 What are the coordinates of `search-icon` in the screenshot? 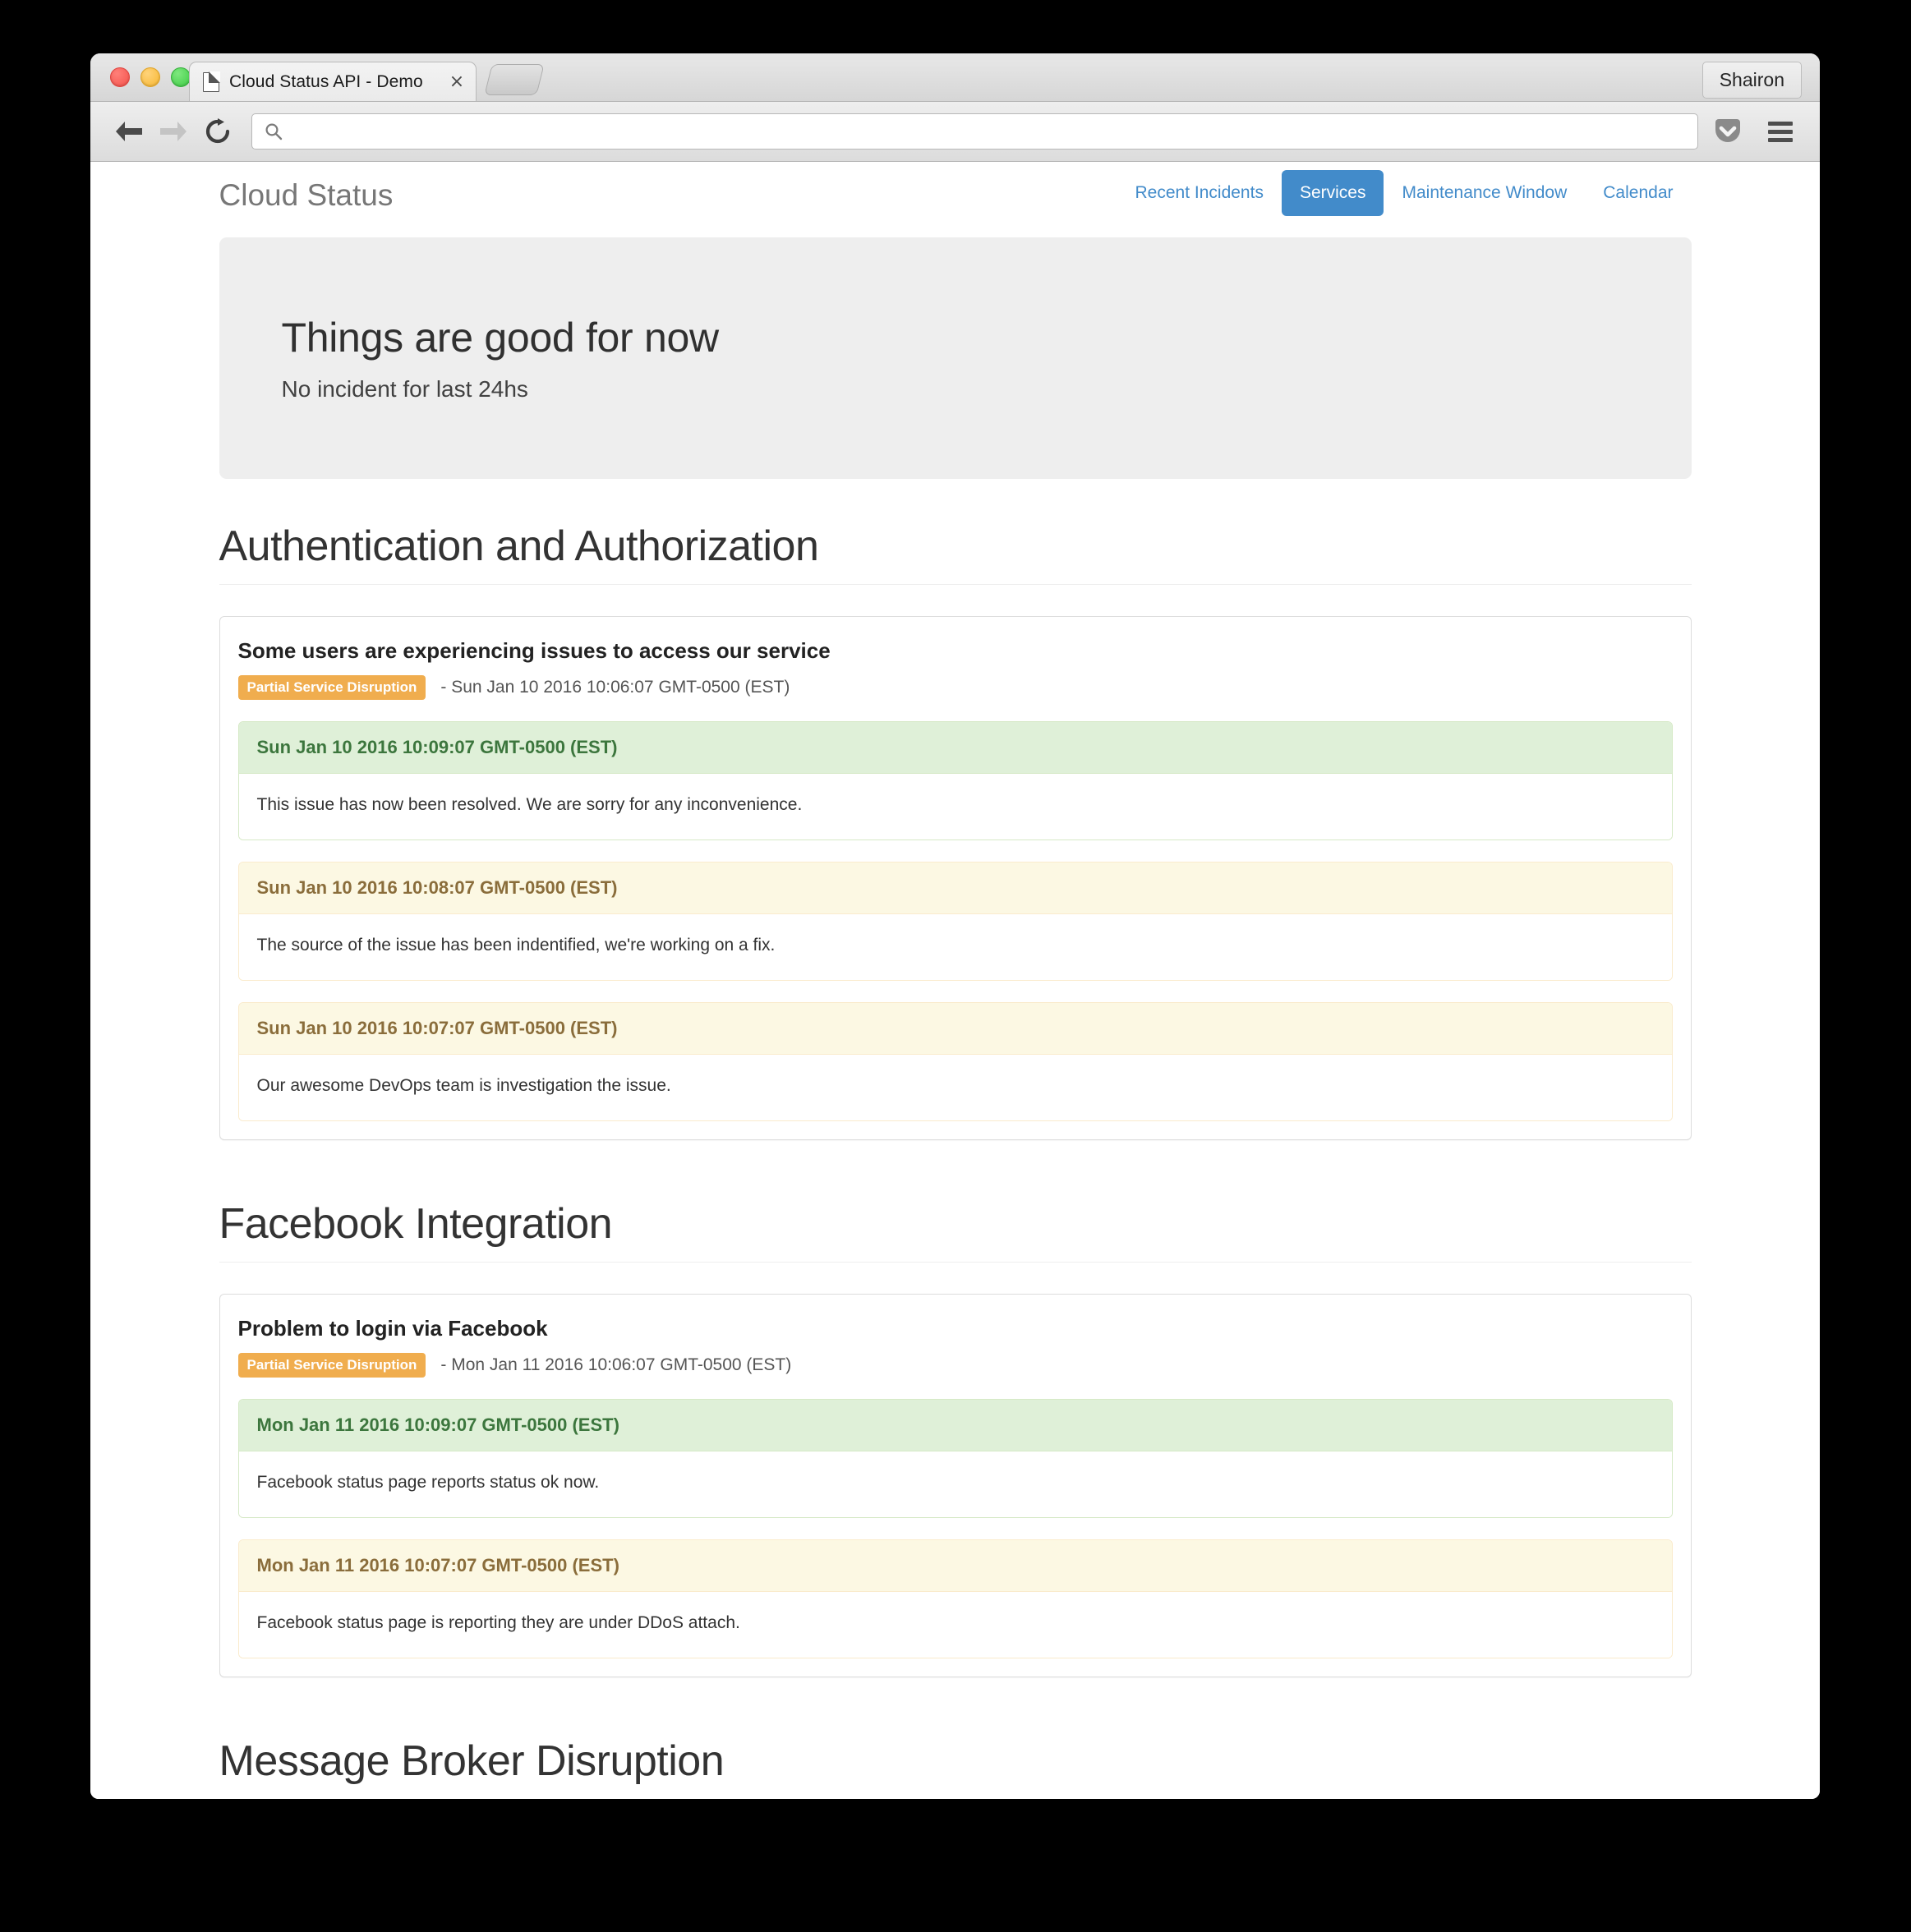 It's located at (274, 131).